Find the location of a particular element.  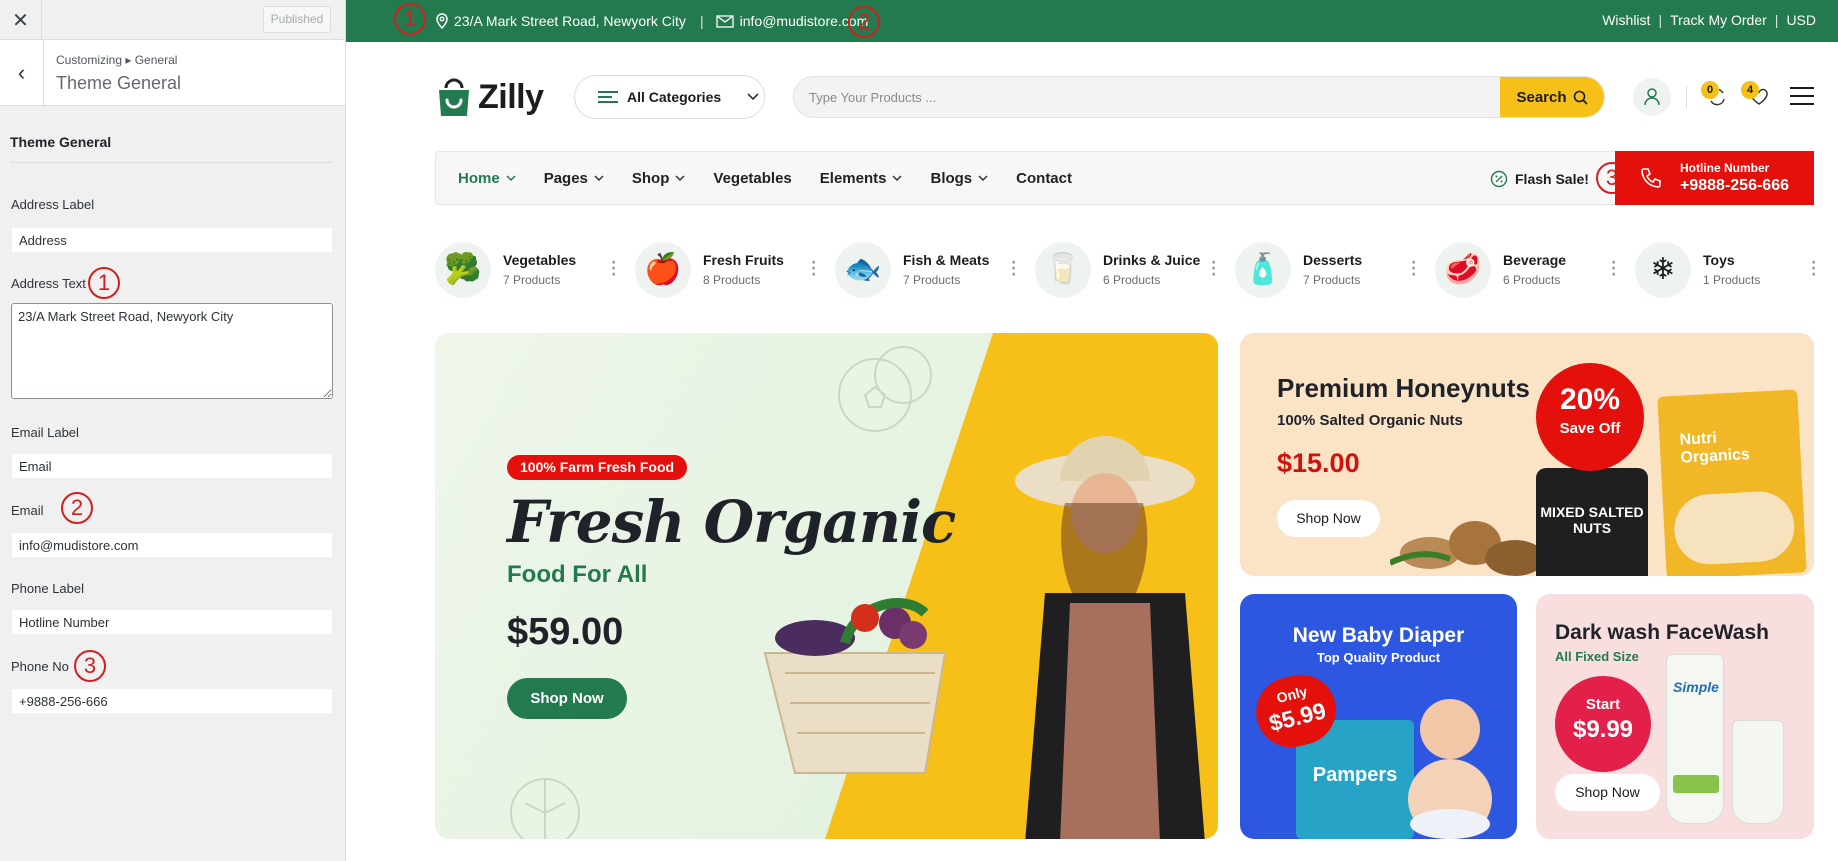

annotation-marker-1: 1 is located at coordinates (104, 283).